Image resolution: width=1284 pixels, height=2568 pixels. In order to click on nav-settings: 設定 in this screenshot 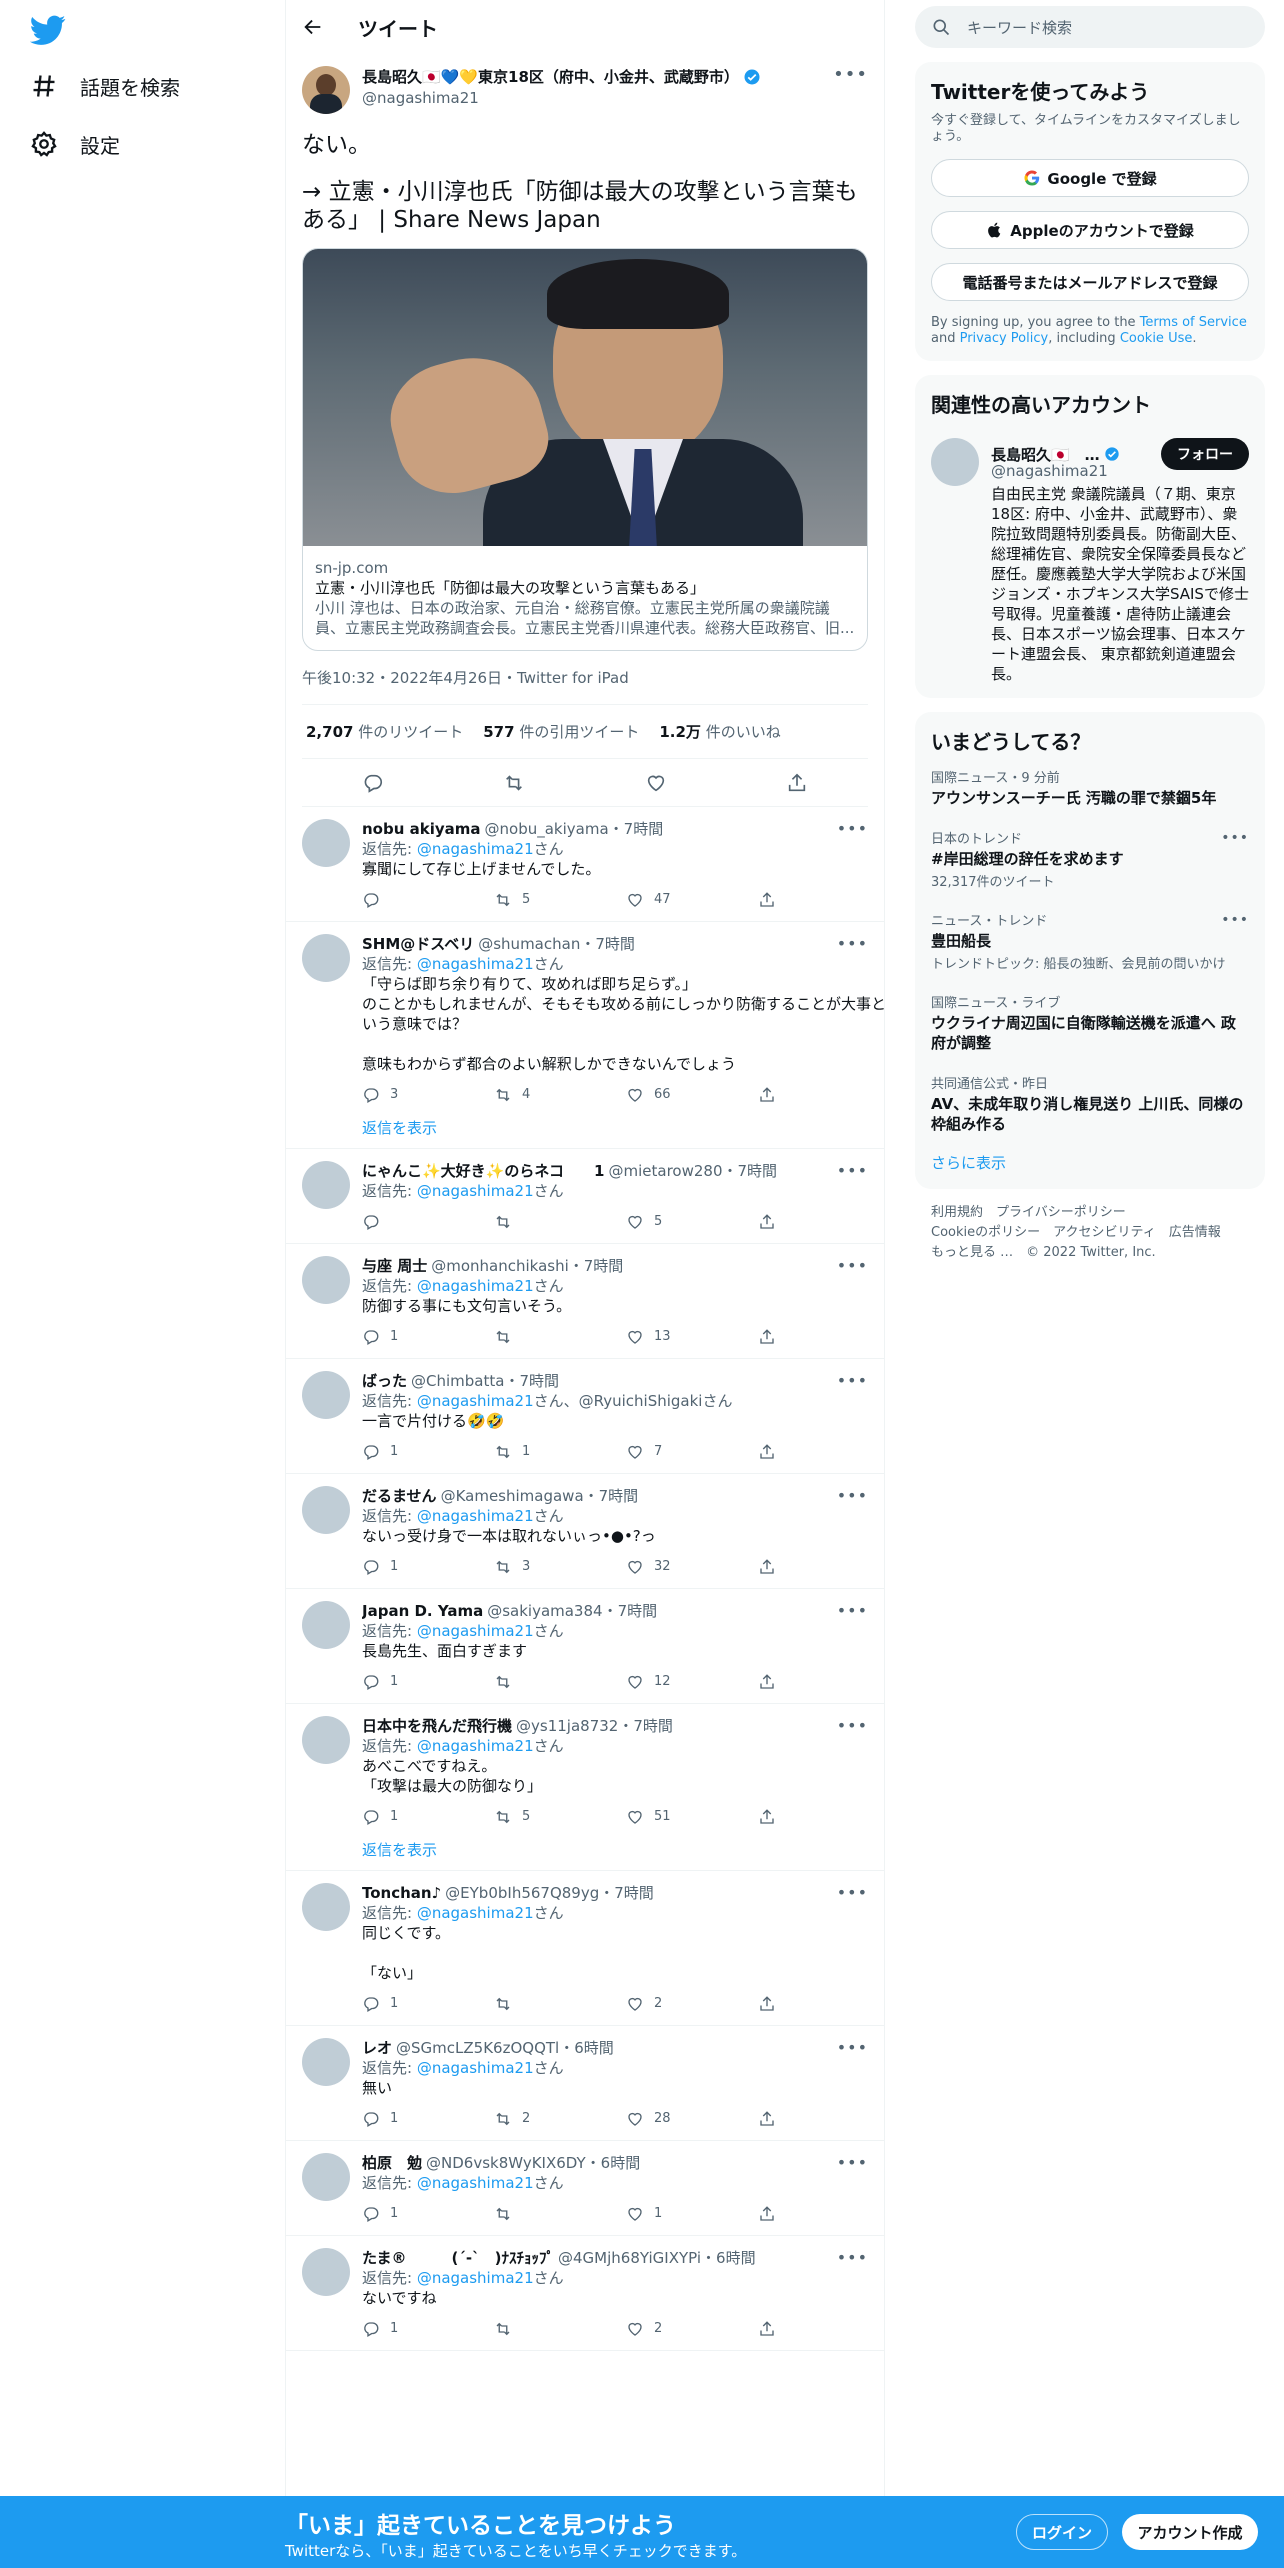, I will do `click(75, 144)`.